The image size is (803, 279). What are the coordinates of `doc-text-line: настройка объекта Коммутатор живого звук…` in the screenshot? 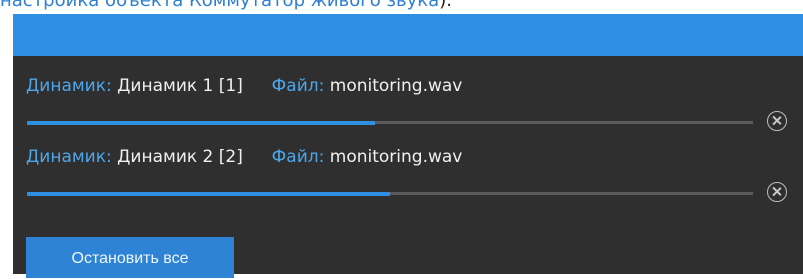 It's located at (226, 5).